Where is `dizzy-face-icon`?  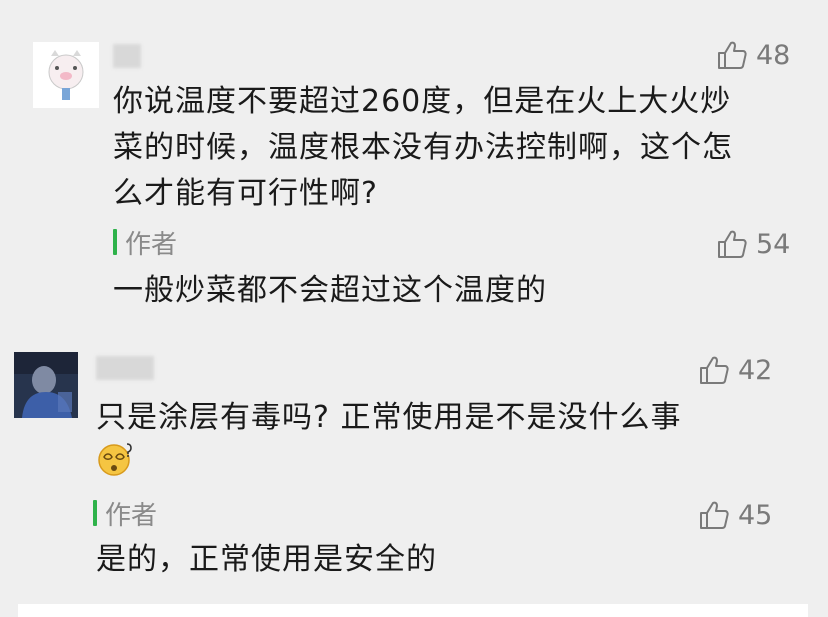 dizzy-face-icon is located at coordinates (115, 459).